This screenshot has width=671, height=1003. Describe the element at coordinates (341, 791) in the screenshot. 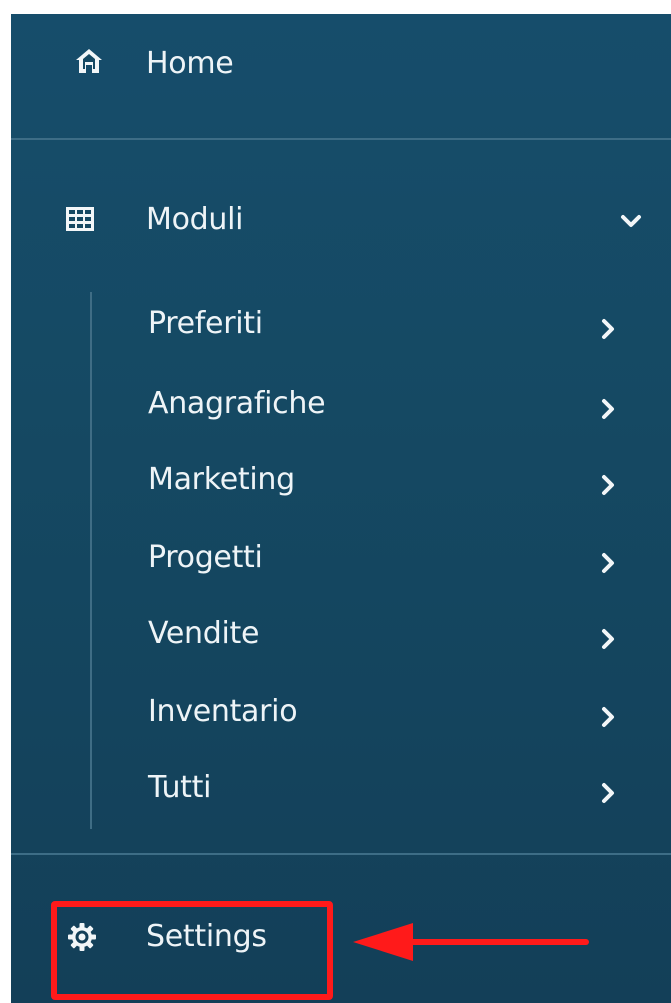

I see `submenu-item-tutti: Tutti` at that location.